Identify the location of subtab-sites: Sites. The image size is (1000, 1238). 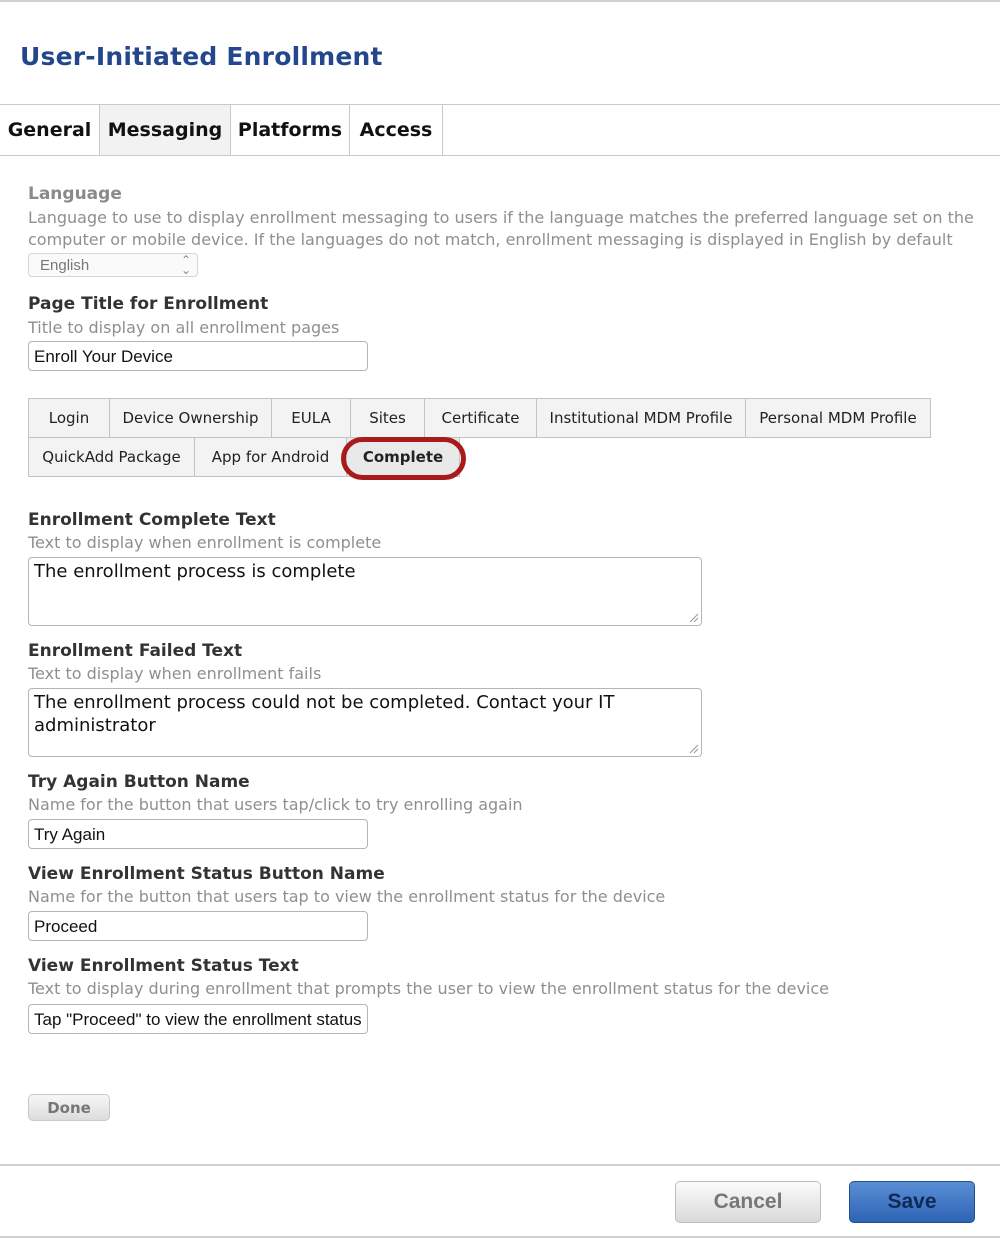
(387, 418).